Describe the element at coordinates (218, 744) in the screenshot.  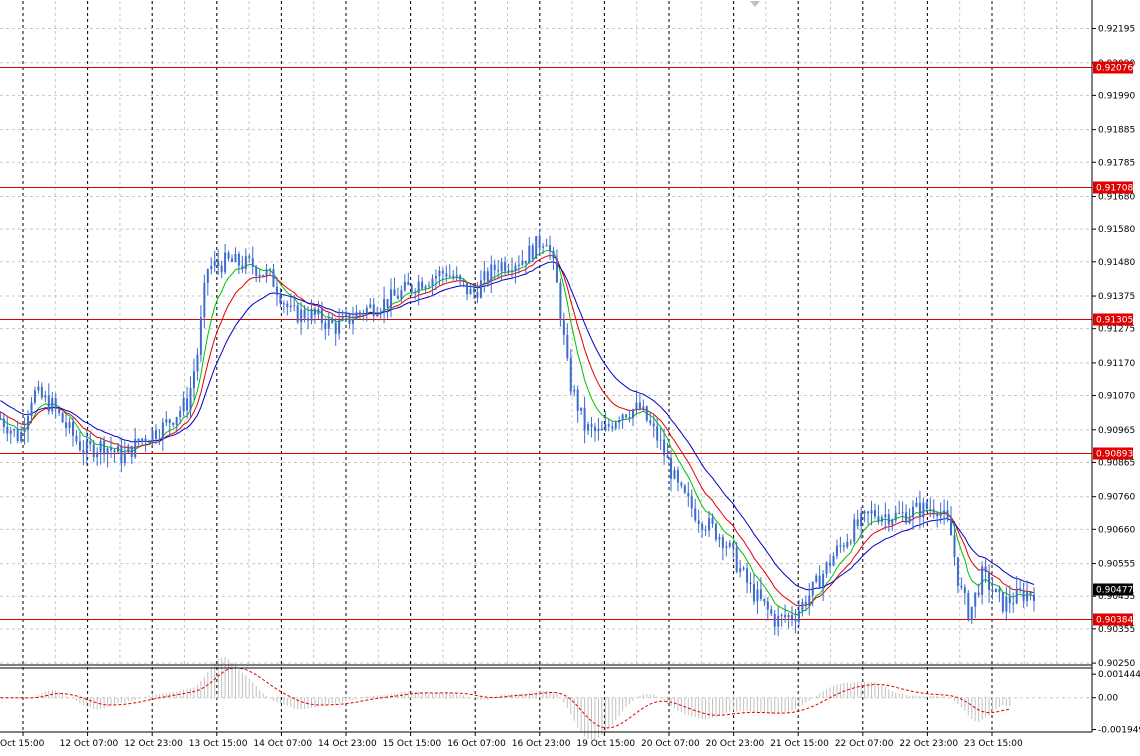
I see `time-tick-label: 13 Oct 15:00` at that location.